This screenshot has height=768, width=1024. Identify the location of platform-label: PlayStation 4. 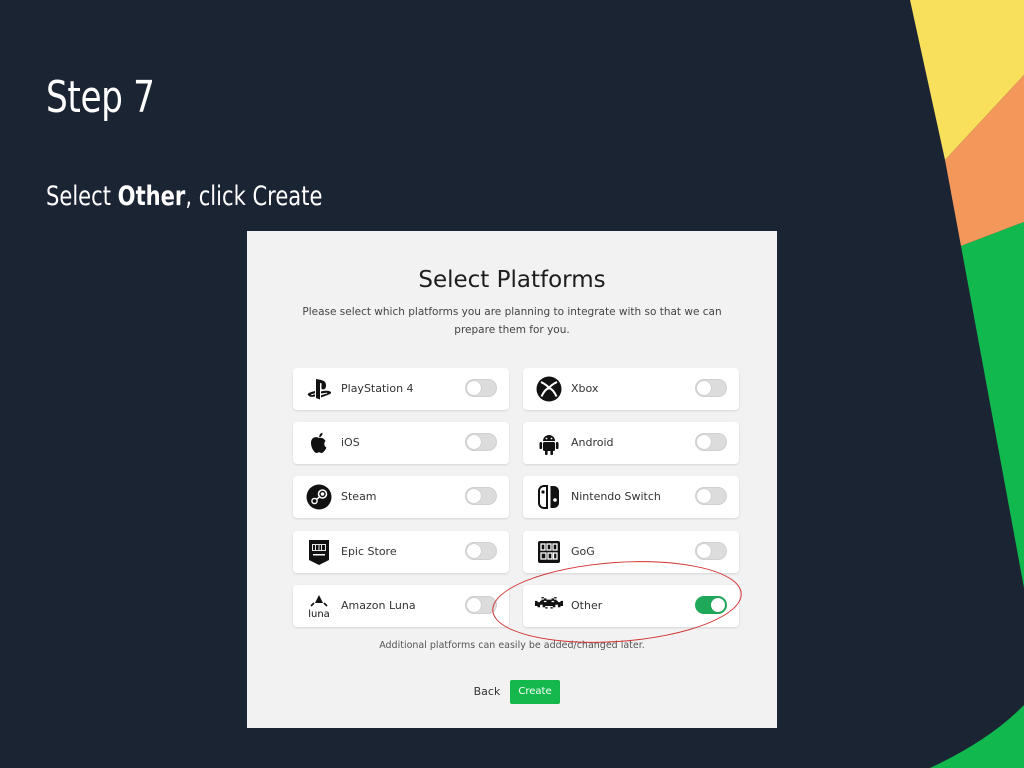
(377, 388).